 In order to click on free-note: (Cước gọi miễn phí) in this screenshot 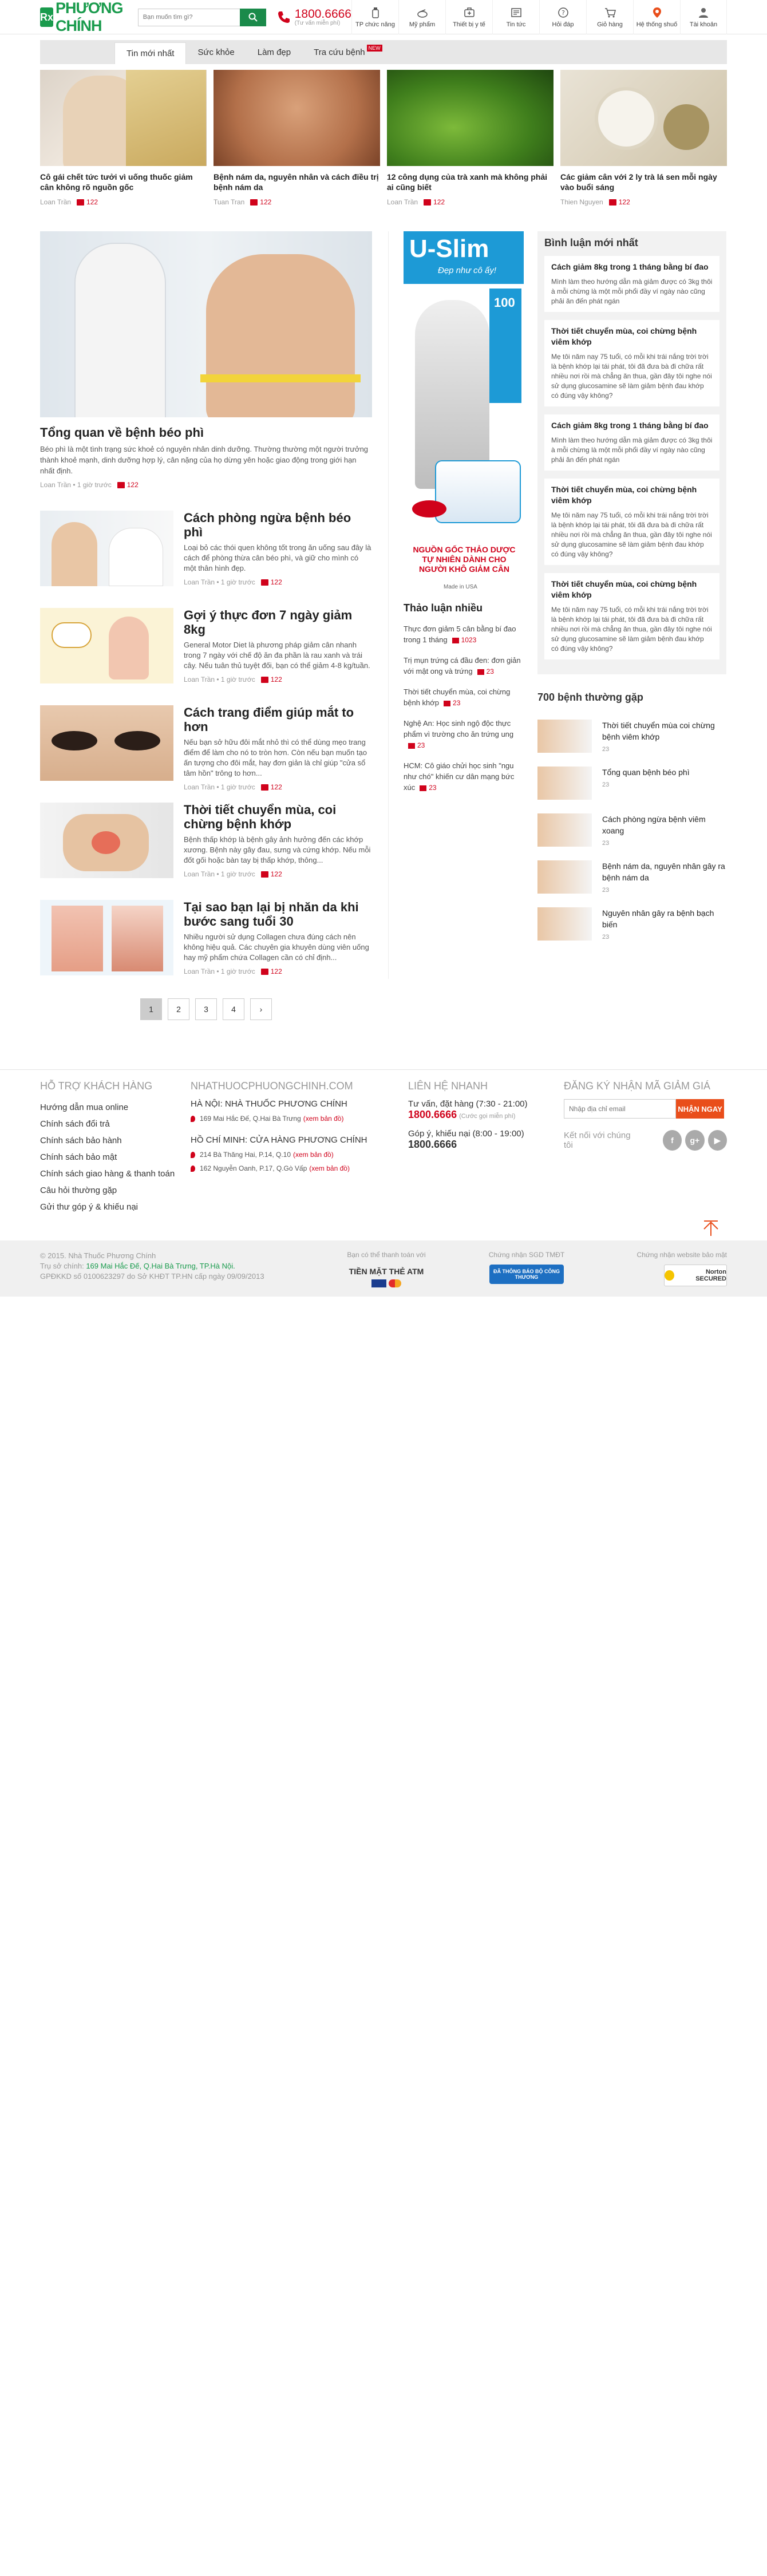, I will do `click(488, 1116)`.